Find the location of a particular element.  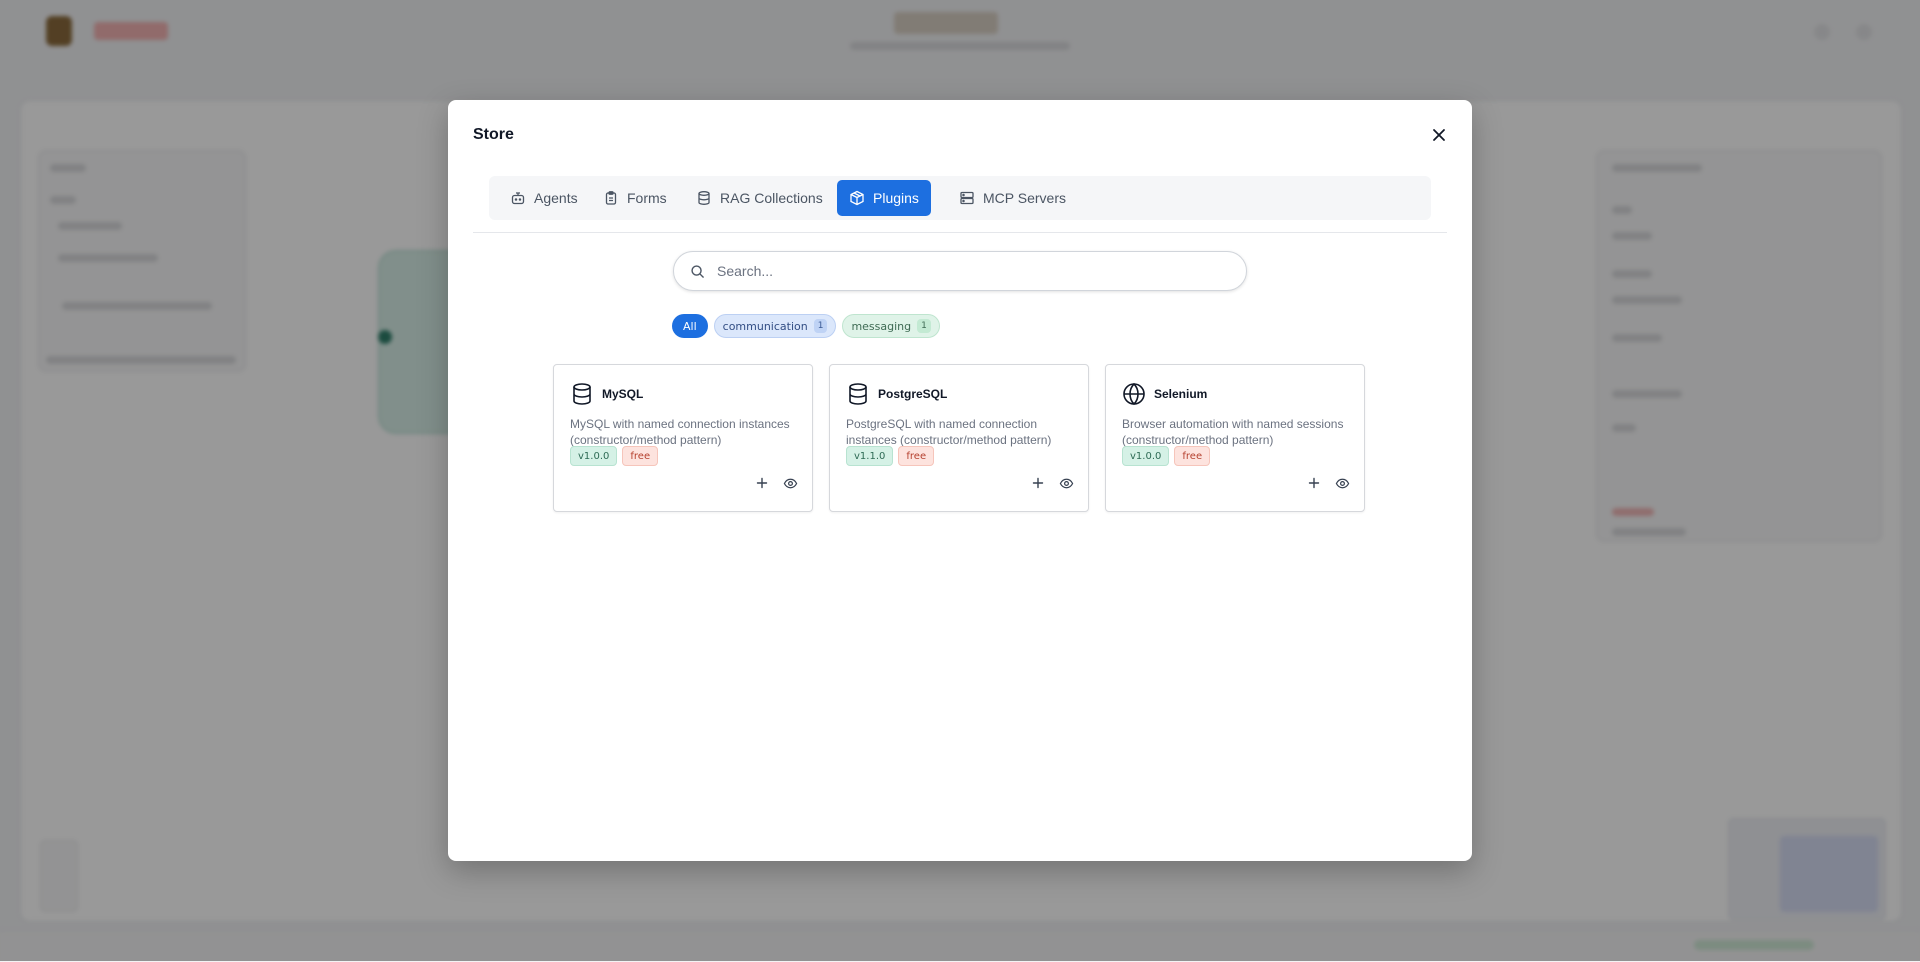

search-icon is located at coordinates (697, 271).